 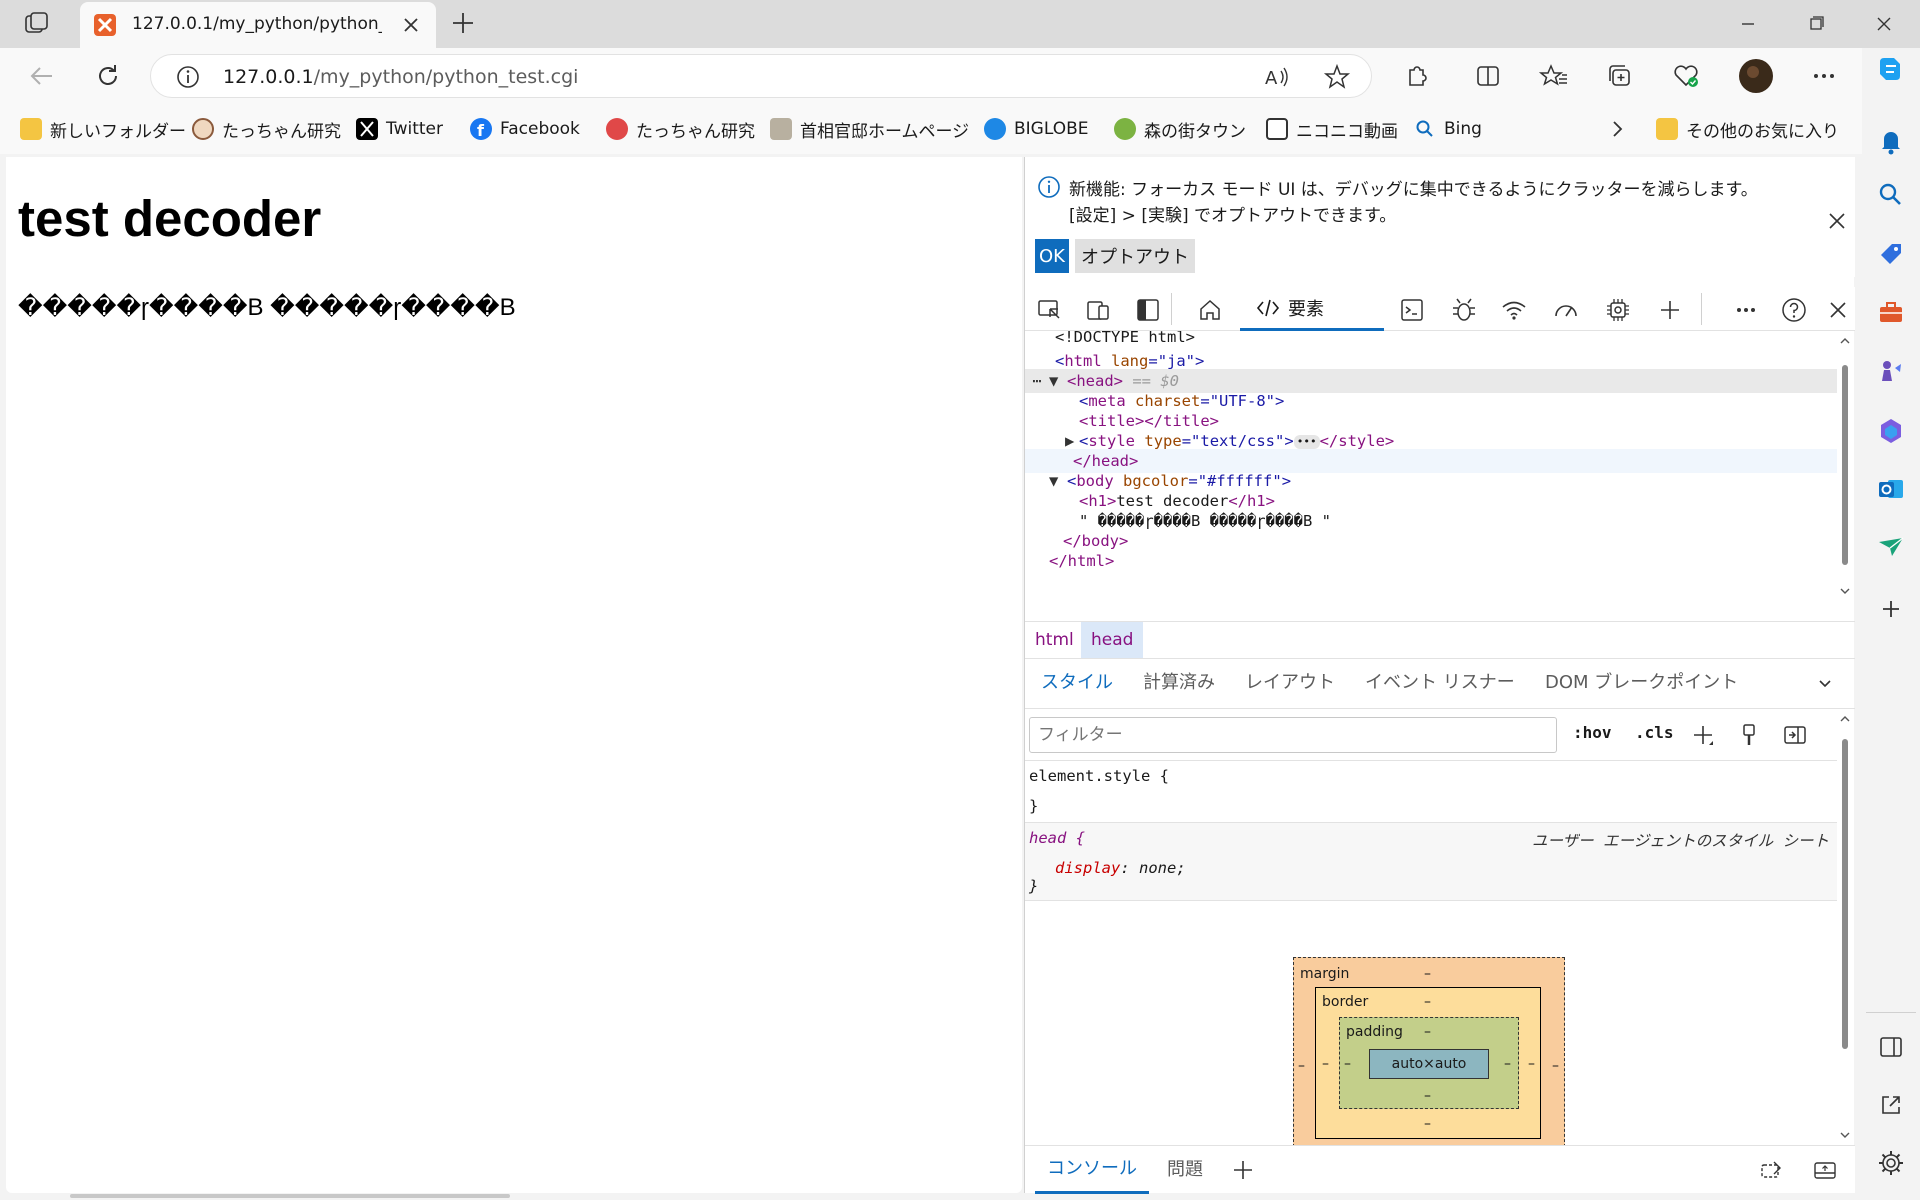 I want to click on inspect-element-icon, so click(x=1050, y=310).